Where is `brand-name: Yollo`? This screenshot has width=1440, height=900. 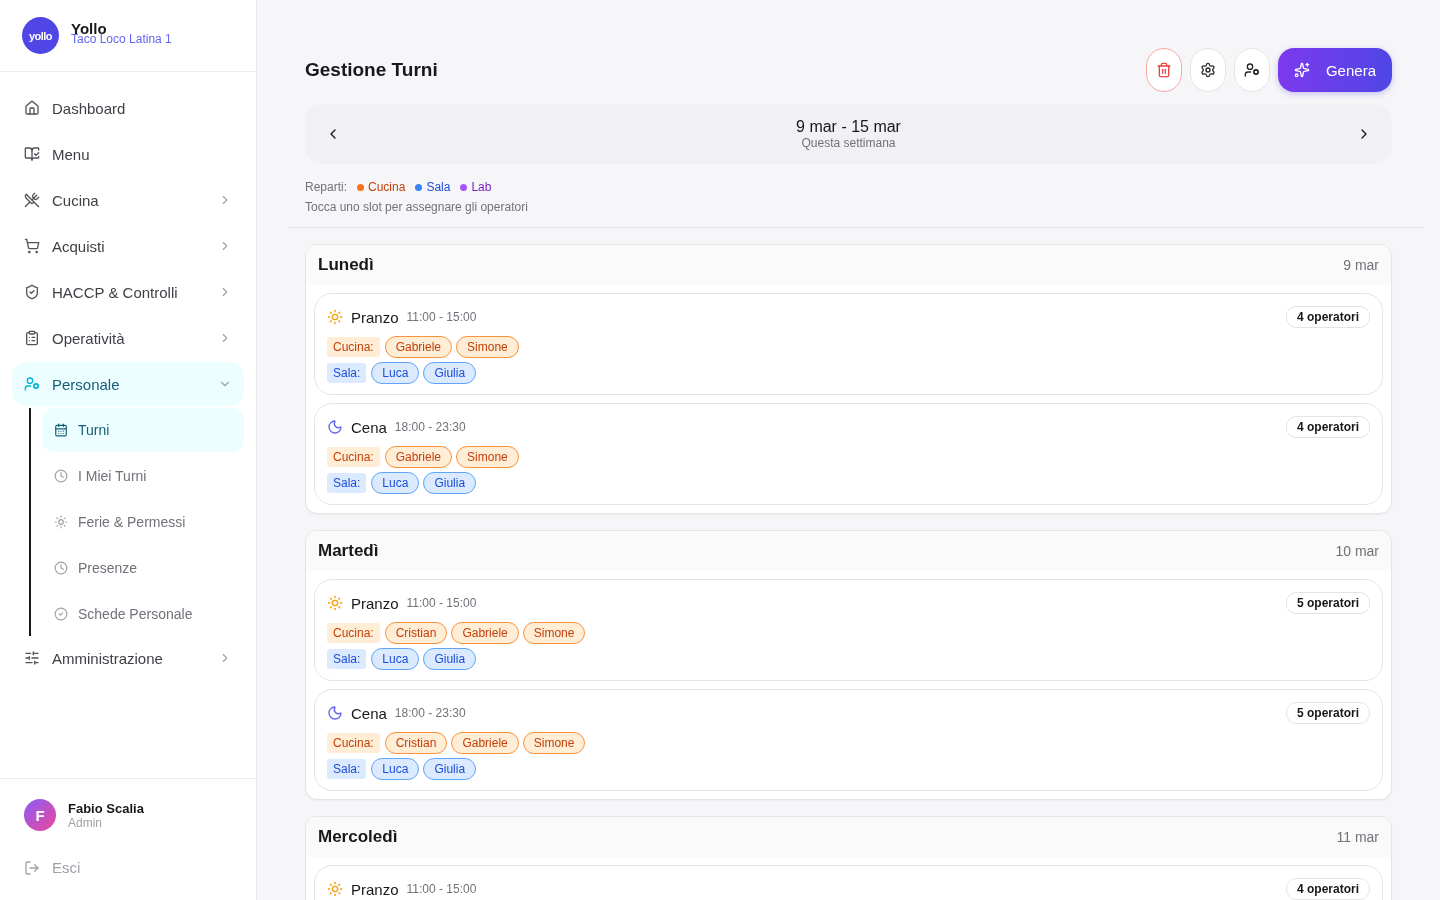 brand-name: Yollo is located at coordinates (89, 28).